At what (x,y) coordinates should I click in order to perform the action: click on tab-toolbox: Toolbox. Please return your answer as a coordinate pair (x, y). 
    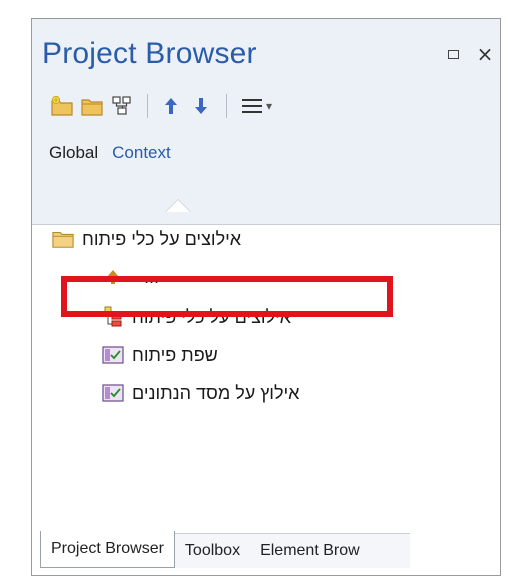
    Looking at the image, I should click on (212, 550).